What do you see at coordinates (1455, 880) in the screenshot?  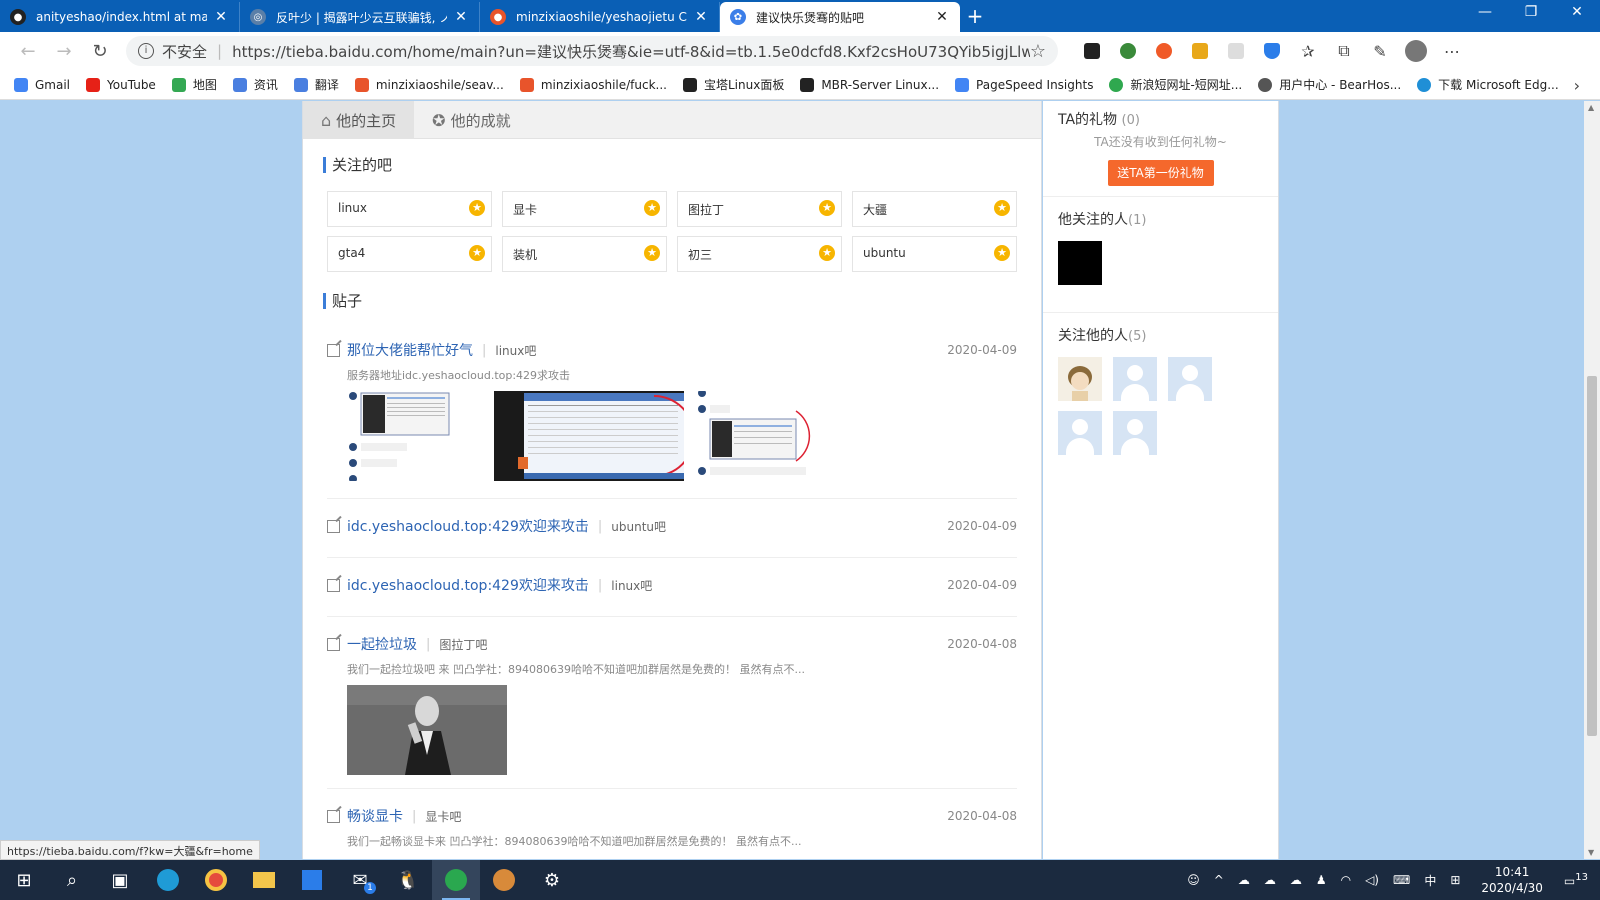 I see `ime-grid-icon: ⊞` at bounding box center [1455, 880].